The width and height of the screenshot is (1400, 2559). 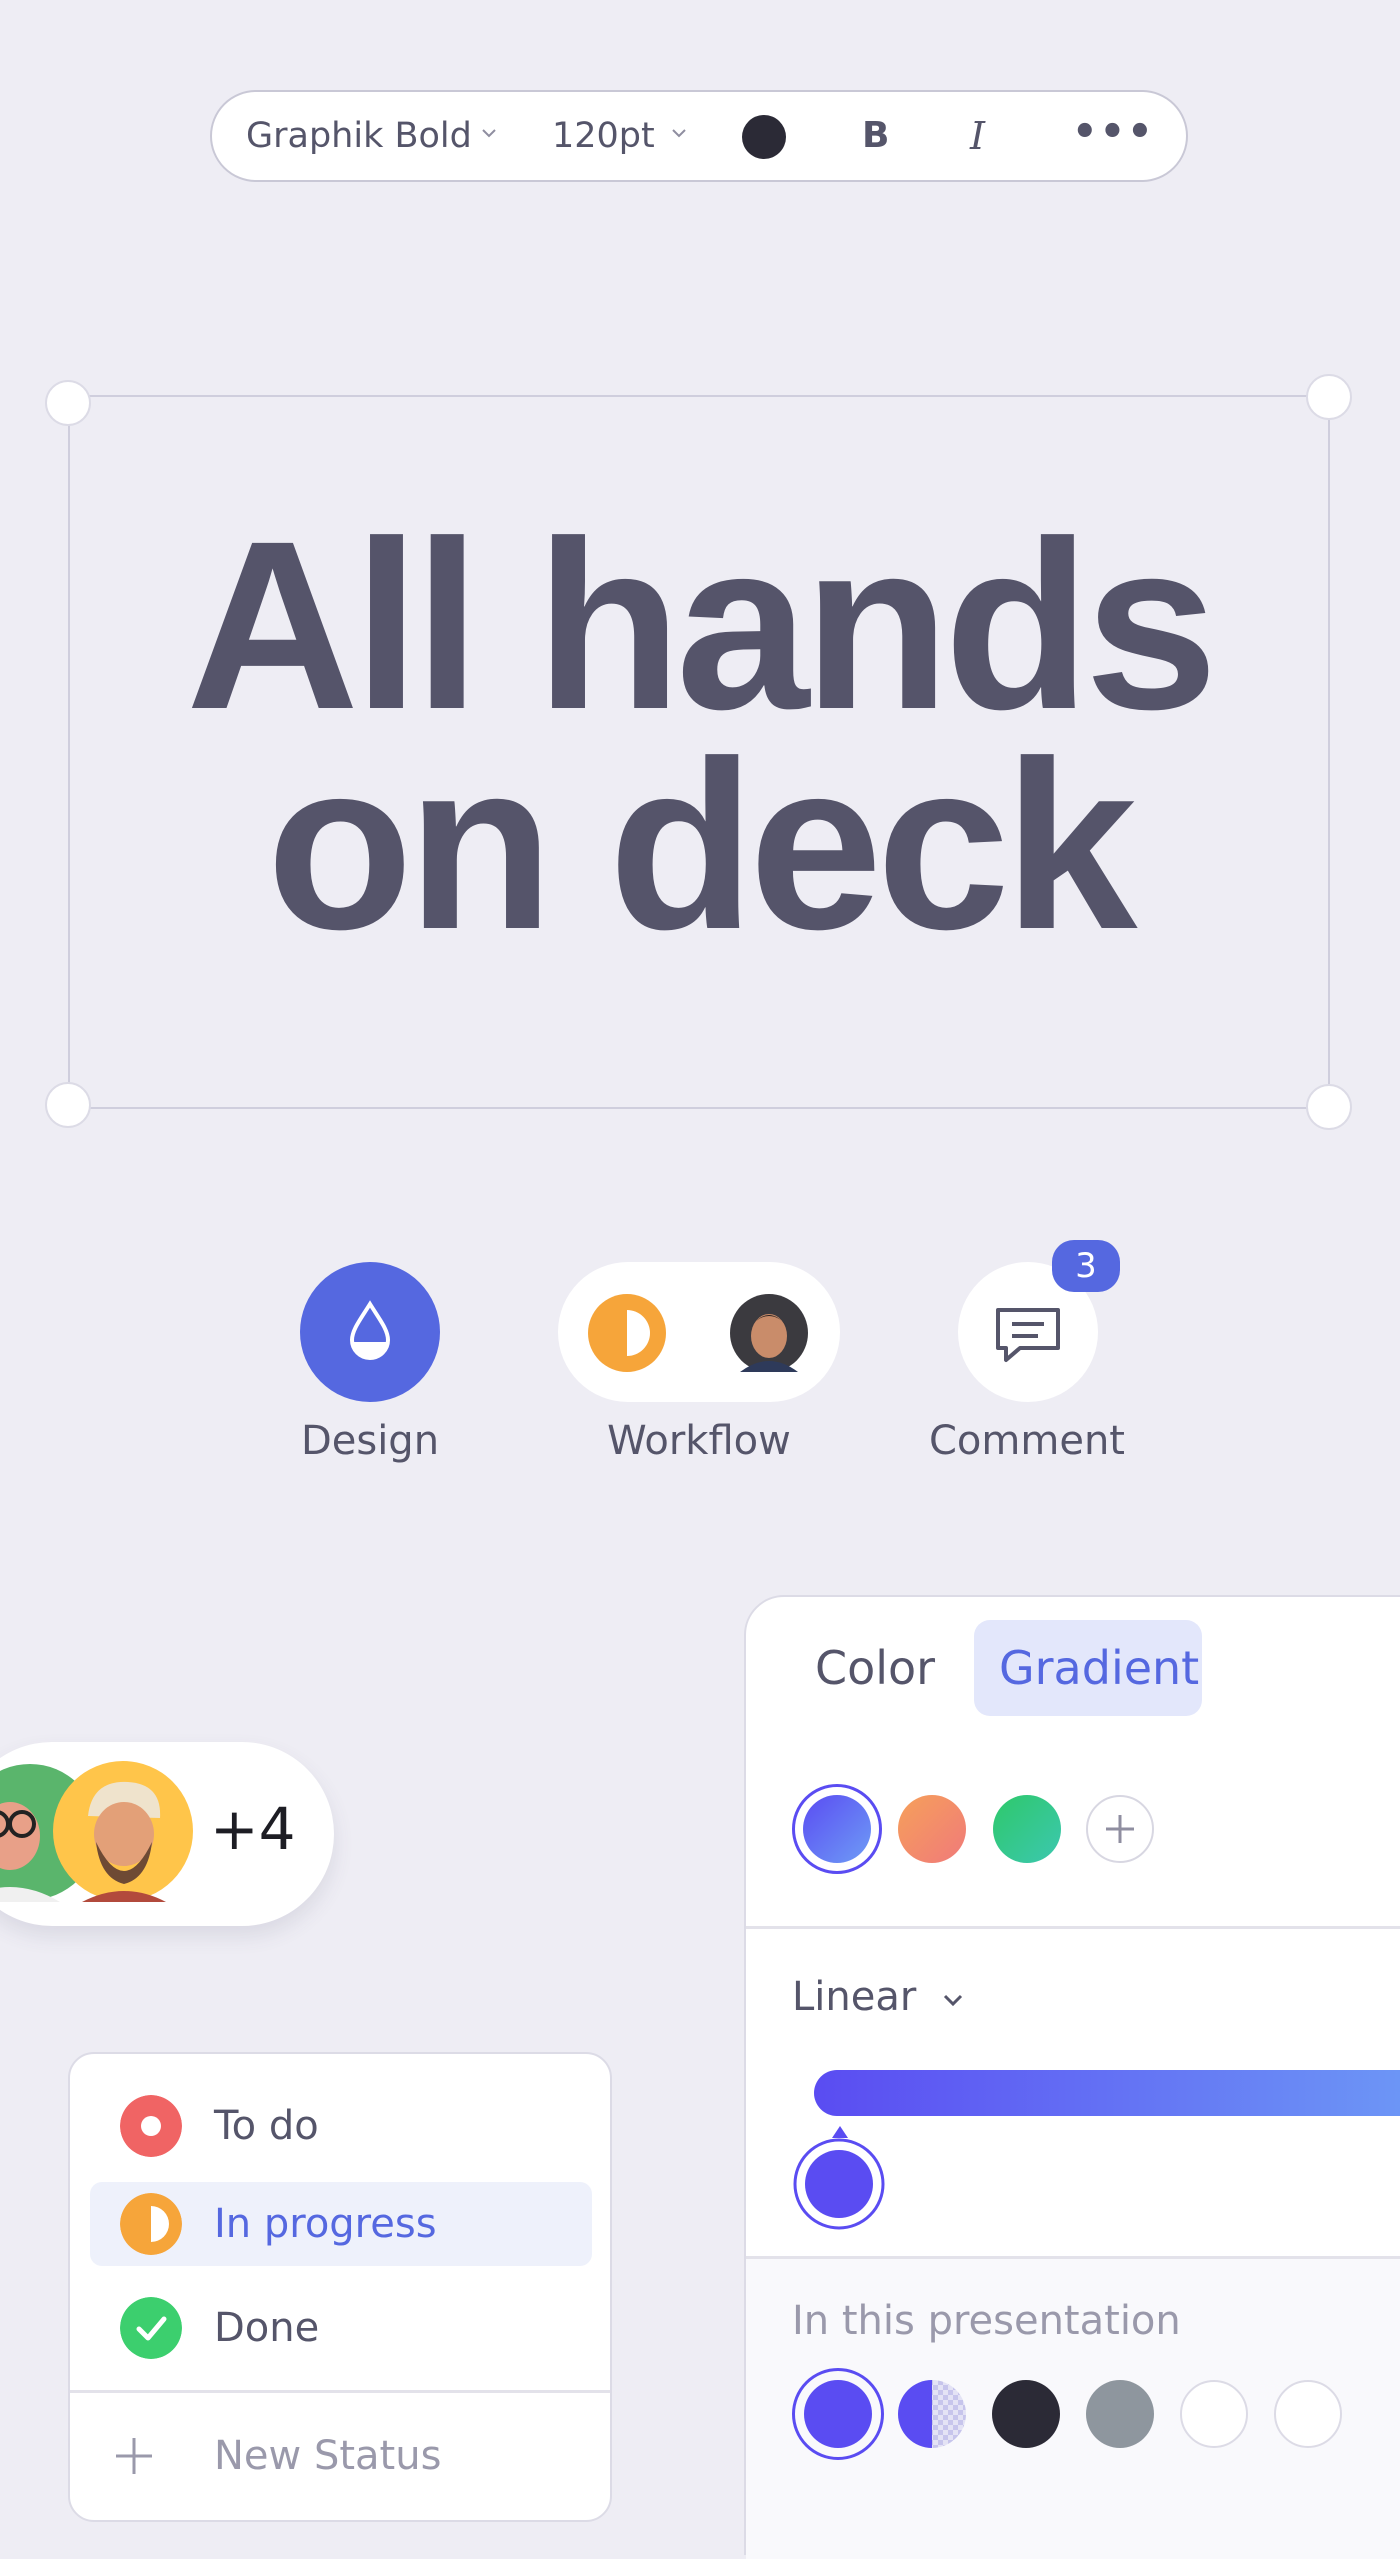 What do you see at coordinates (68, 1105) in the screenshot?
I see `resize-handle-bottom-left` at bounding box center [68, 1105].